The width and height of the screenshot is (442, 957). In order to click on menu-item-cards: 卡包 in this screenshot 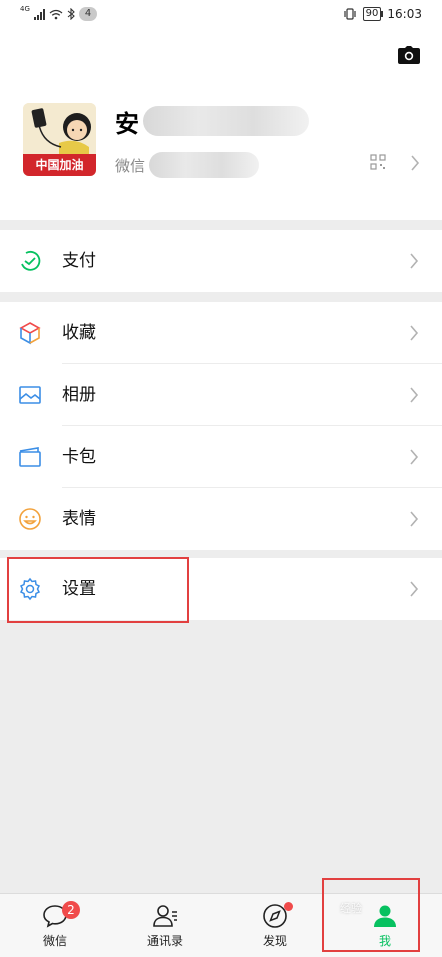, I will do `click(221, 457)`.